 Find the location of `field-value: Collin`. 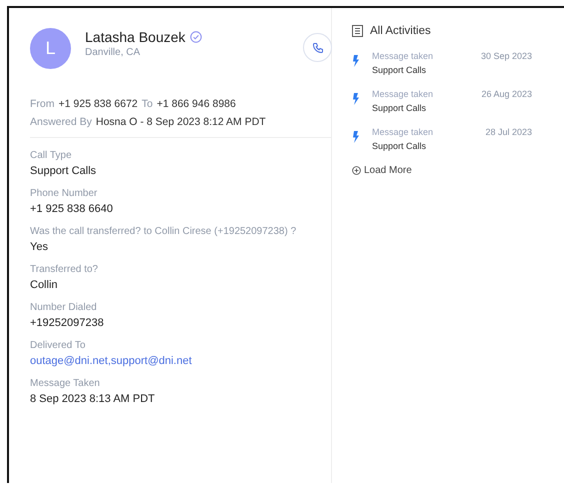

field-value: Collin is located at coordinates (44, 285).